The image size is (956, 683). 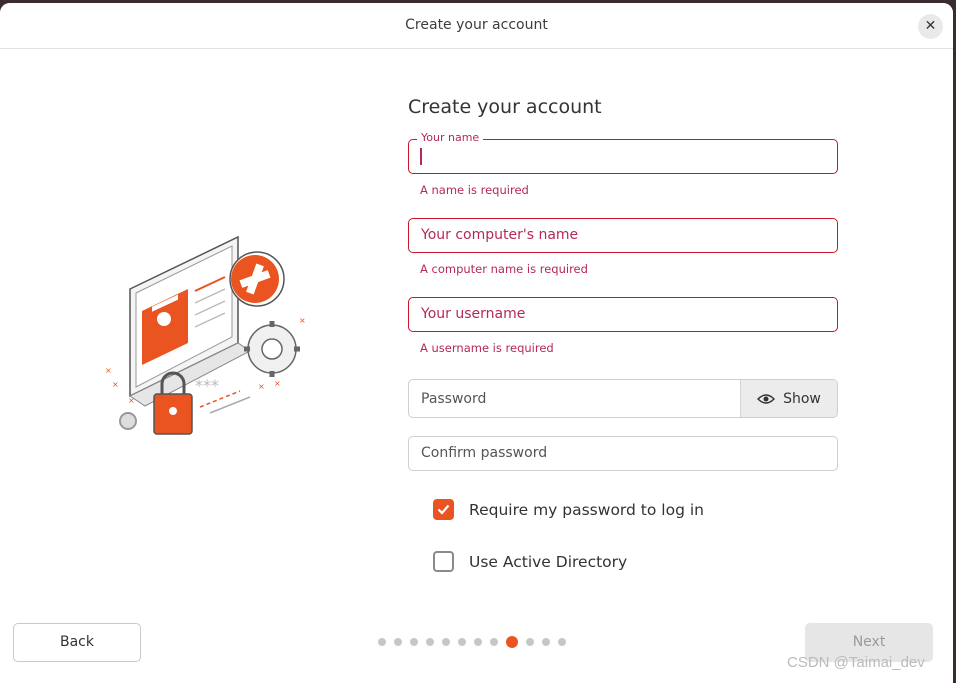 What do you see at coordinates (623, 235) in the screenshot?
I see `computer-name-input: Your computer's name` at bounding box center [623, 235].